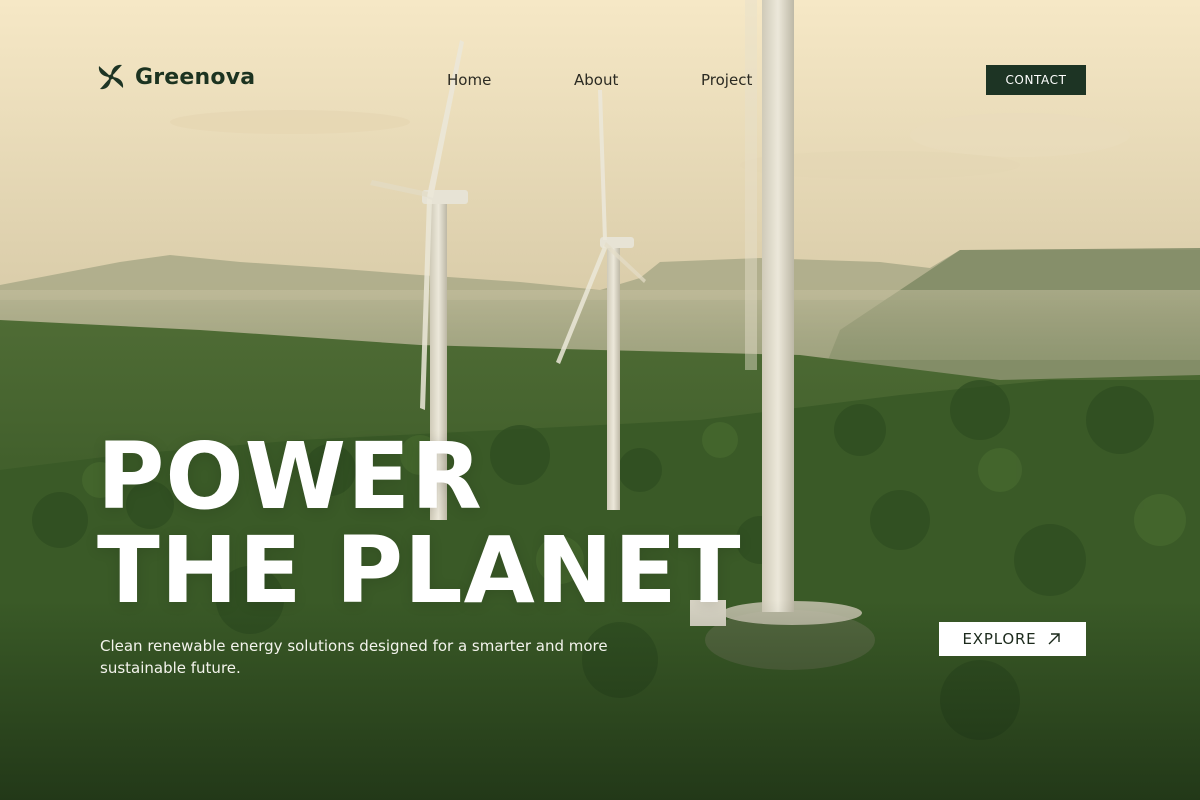 This screenshot has width=1200, height=800. What do you see at coordinates (1036, 80) in the screenshot?
I see `contact-button: CONTACT` at bounding box center [1036, 80].